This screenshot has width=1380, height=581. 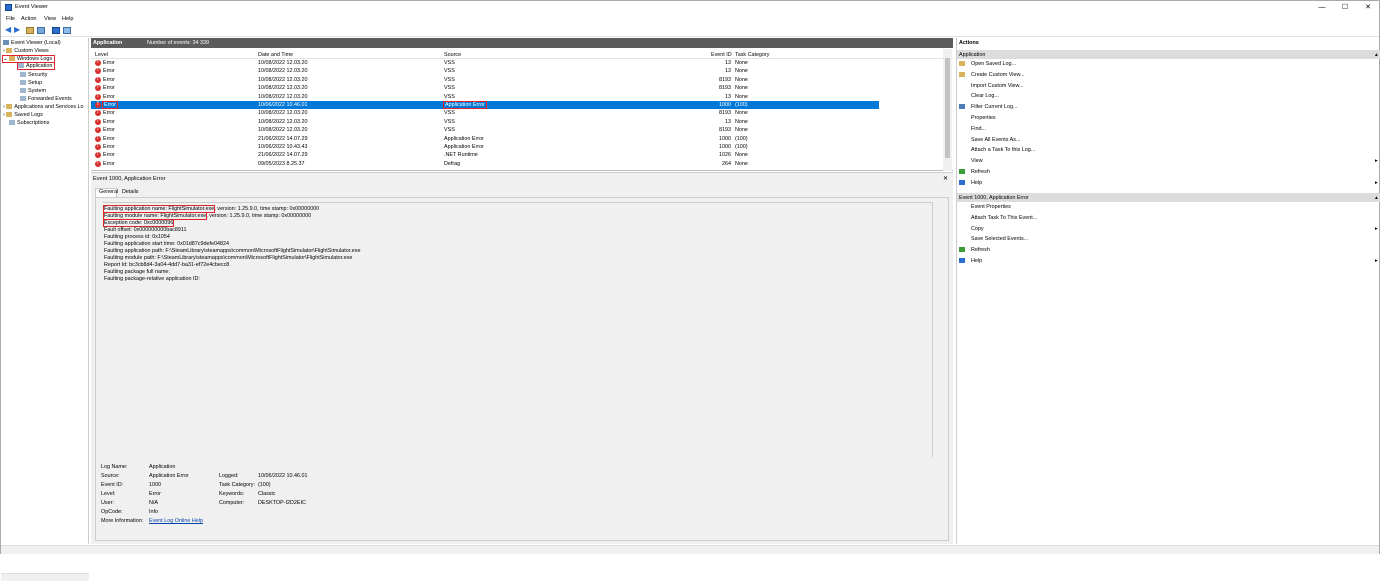 I want to click on tree-item-security: Security, so click(x=33, y=75).